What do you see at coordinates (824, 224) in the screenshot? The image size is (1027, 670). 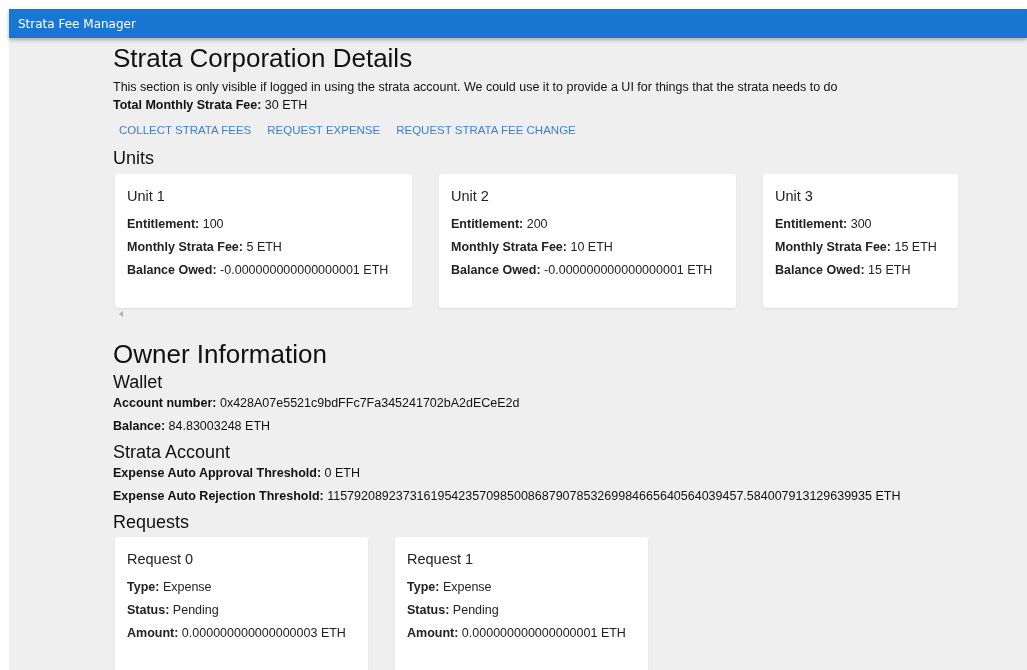 I see `unit-detail-text: Entitlement: 300` at bounding box center [824, 224].